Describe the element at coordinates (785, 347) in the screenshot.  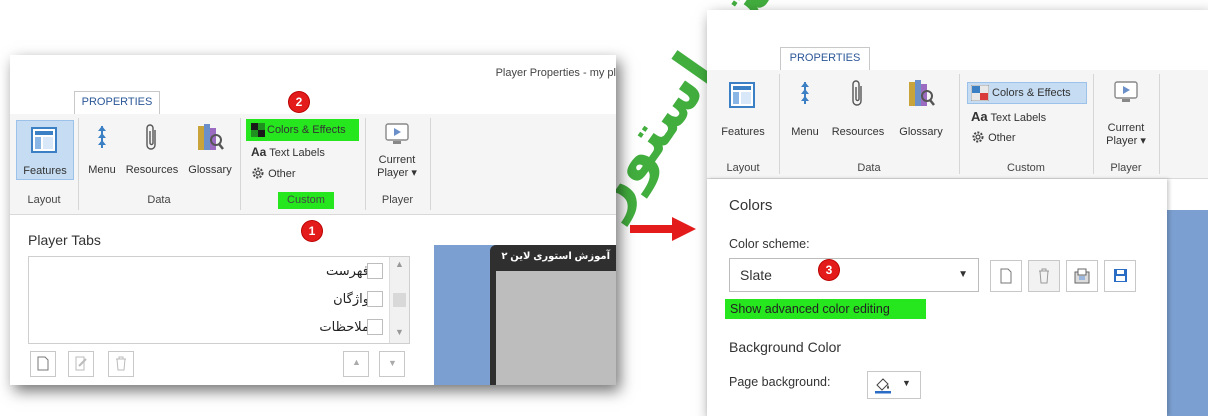
I see `background-color-heading: Background Color` at that location.